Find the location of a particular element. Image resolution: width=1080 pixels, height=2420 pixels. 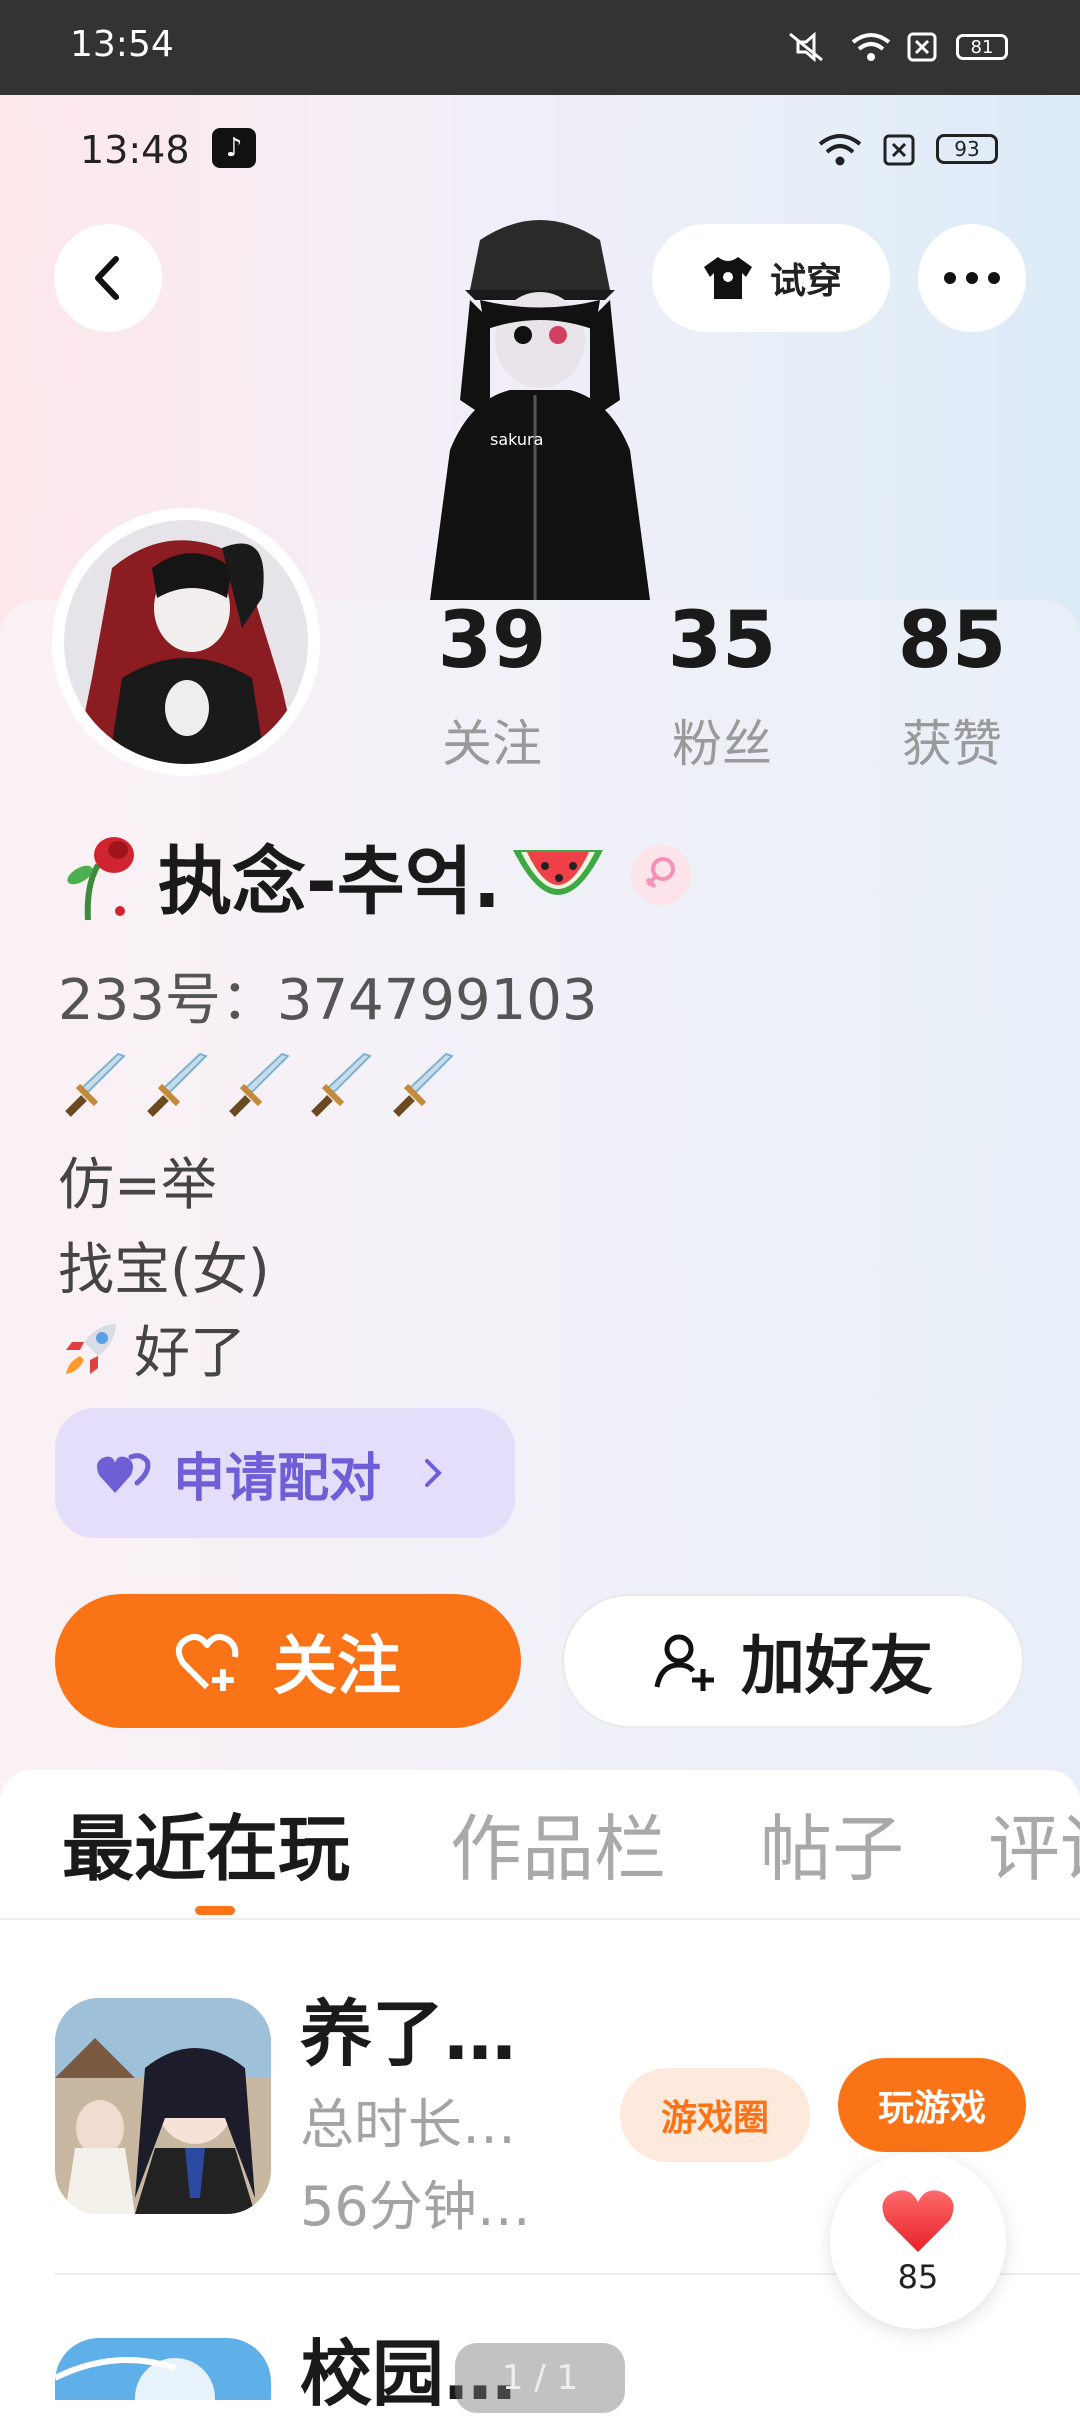

inner-wifi-icon is located at coordinates (841, 150).